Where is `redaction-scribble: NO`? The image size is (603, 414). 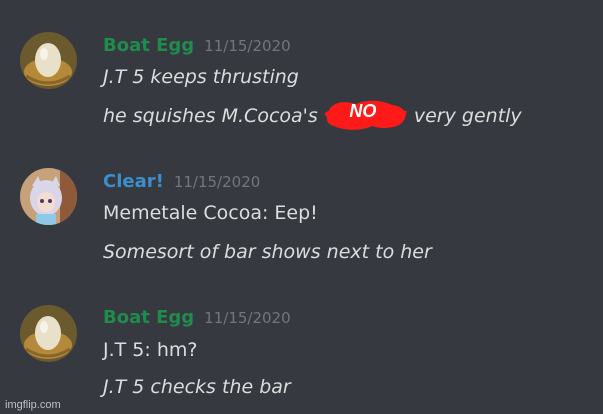
redaction-scribble: NO is located at coordinates (366, 115).